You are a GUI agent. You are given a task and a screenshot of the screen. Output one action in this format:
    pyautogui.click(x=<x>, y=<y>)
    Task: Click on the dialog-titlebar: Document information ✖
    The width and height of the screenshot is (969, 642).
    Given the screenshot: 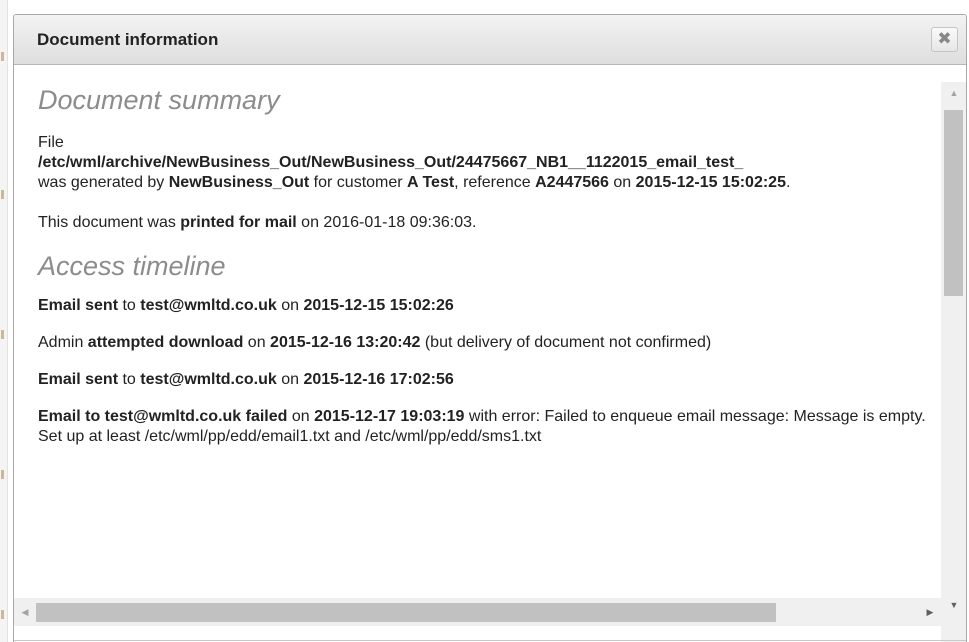 What is the action you would take?
    pyautogui.click(x=490, y=40)
    